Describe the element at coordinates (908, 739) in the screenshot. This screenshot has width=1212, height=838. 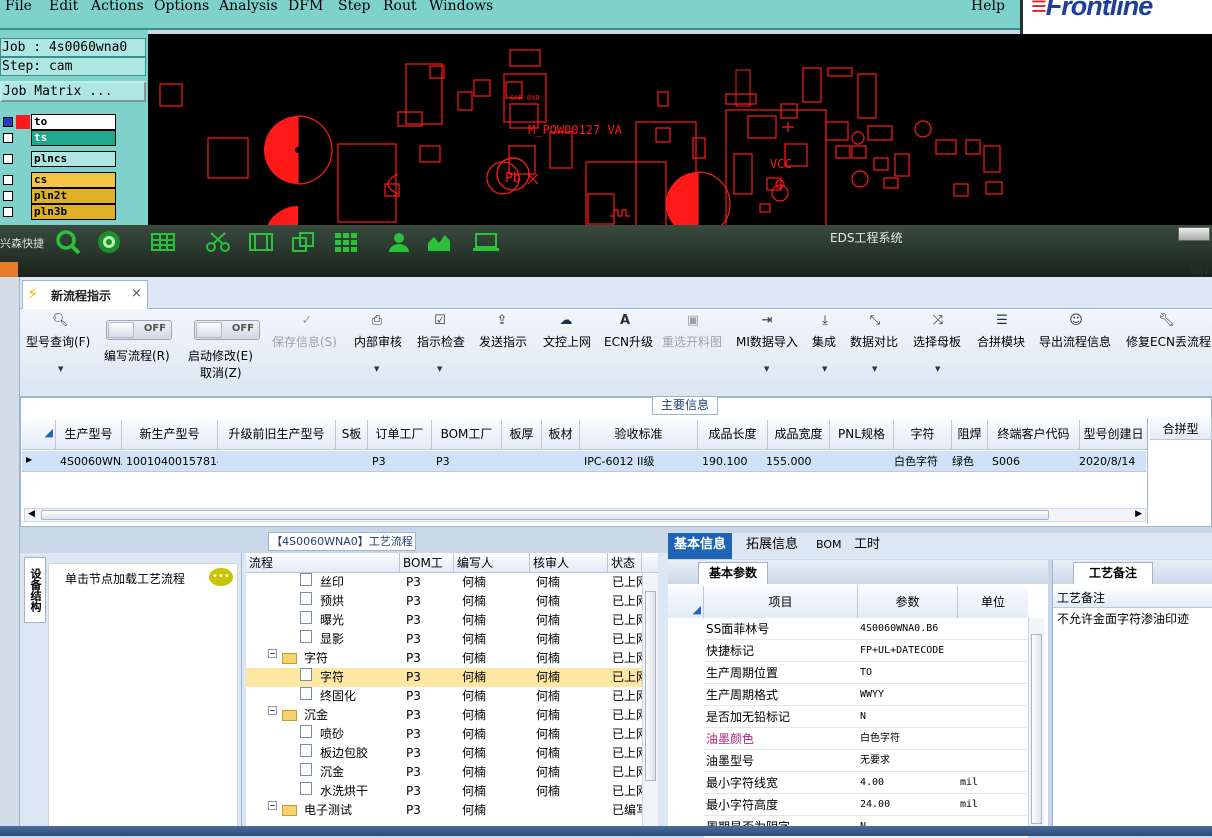
I see `param-value: 白色字符` at that location.